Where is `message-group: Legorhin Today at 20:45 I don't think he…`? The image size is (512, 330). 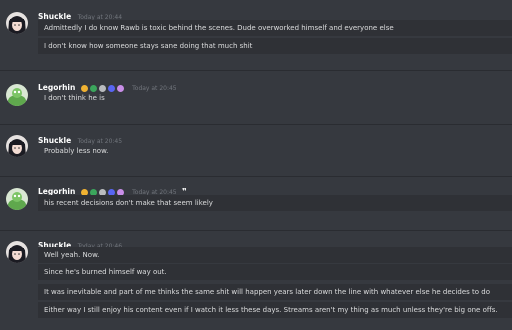 message-group: Legorhin Today at 20:45 I don't think he… is located at coordinates (256, 97).